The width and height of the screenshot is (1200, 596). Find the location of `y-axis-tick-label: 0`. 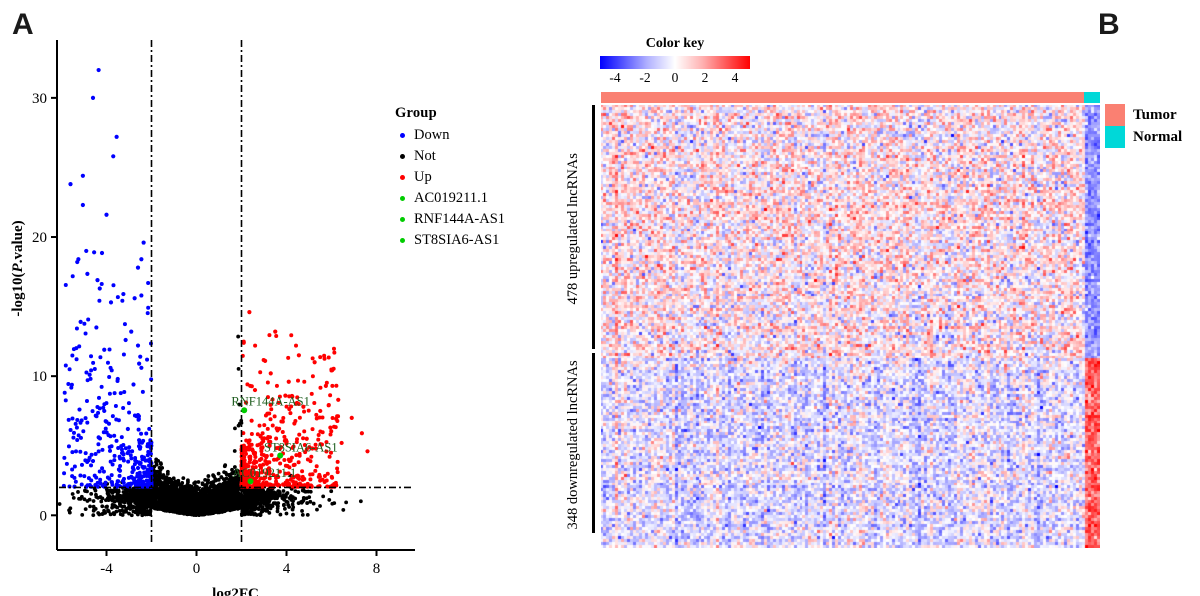

y-axis-tick-label: 0 is located at coordinates (44, 516).